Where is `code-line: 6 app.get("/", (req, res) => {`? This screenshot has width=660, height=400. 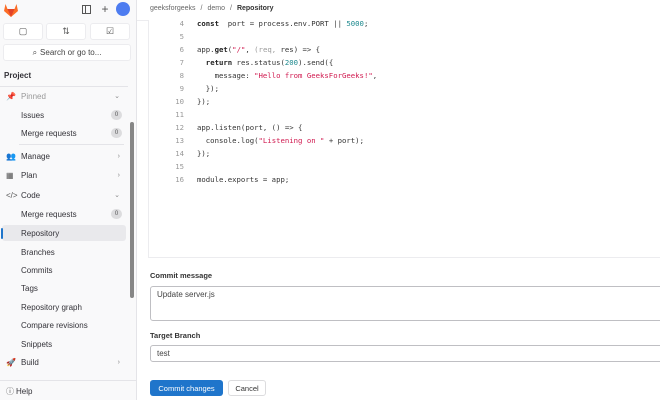 code-line: 6 app.get("/", (req, res) => { is located at coordinates (234, 51).